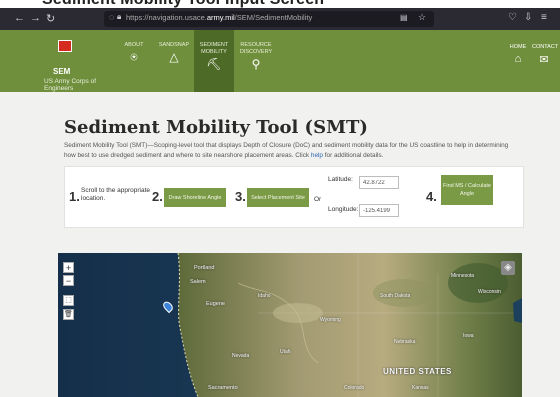 This screenshot has width=560, height=397. Describe the element at coordinates (256, 48) in the screenshot. I see `menu-item-label: RESOURCE DISCOVERY` at that location.